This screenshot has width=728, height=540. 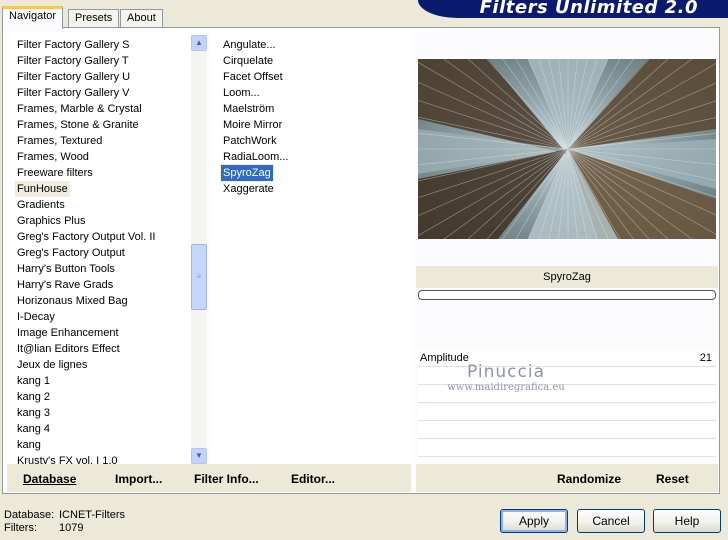 I want to click on cancel-button: Cancel, so click(x=611, y=521).